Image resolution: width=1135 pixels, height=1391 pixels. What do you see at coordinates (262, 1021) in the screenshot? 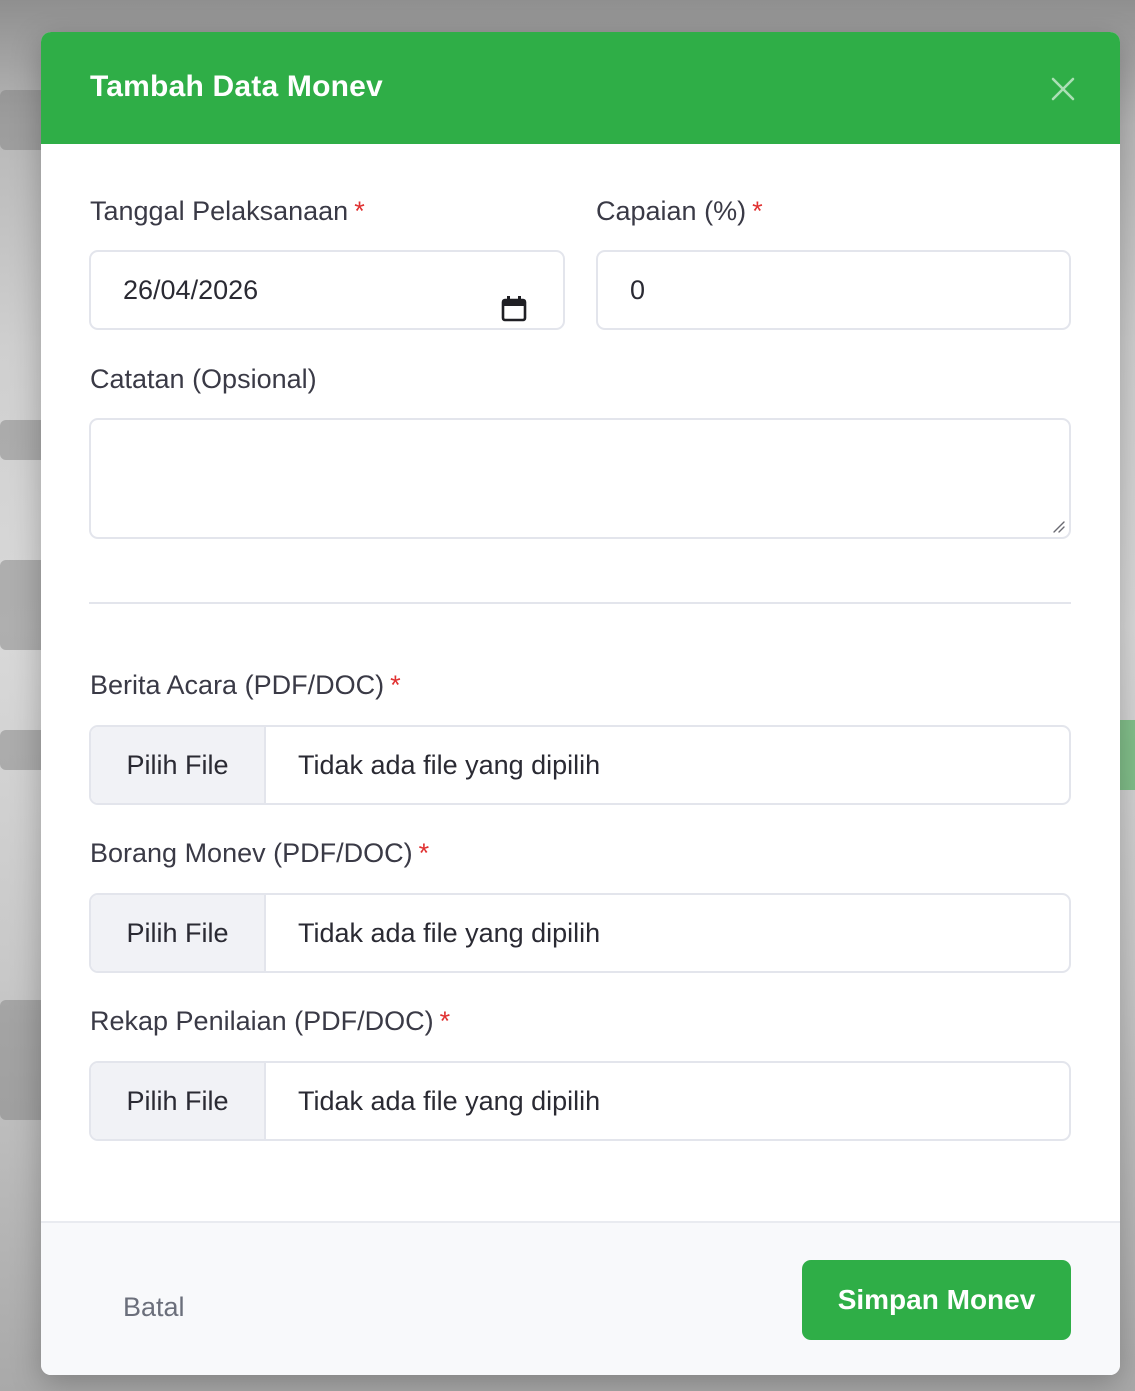
I see `rekap-penilaian-label-text: Rekap Penilaian (PDF/DOC)` at bounding box center [262, 1021].